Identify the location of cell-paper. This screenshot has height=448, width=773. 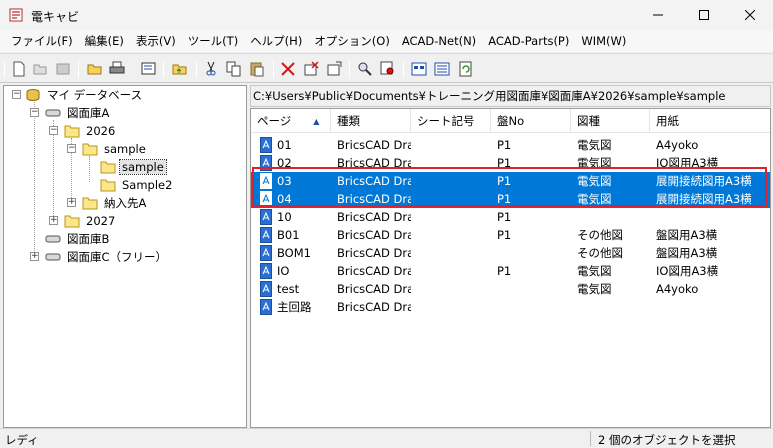
(710, 217).